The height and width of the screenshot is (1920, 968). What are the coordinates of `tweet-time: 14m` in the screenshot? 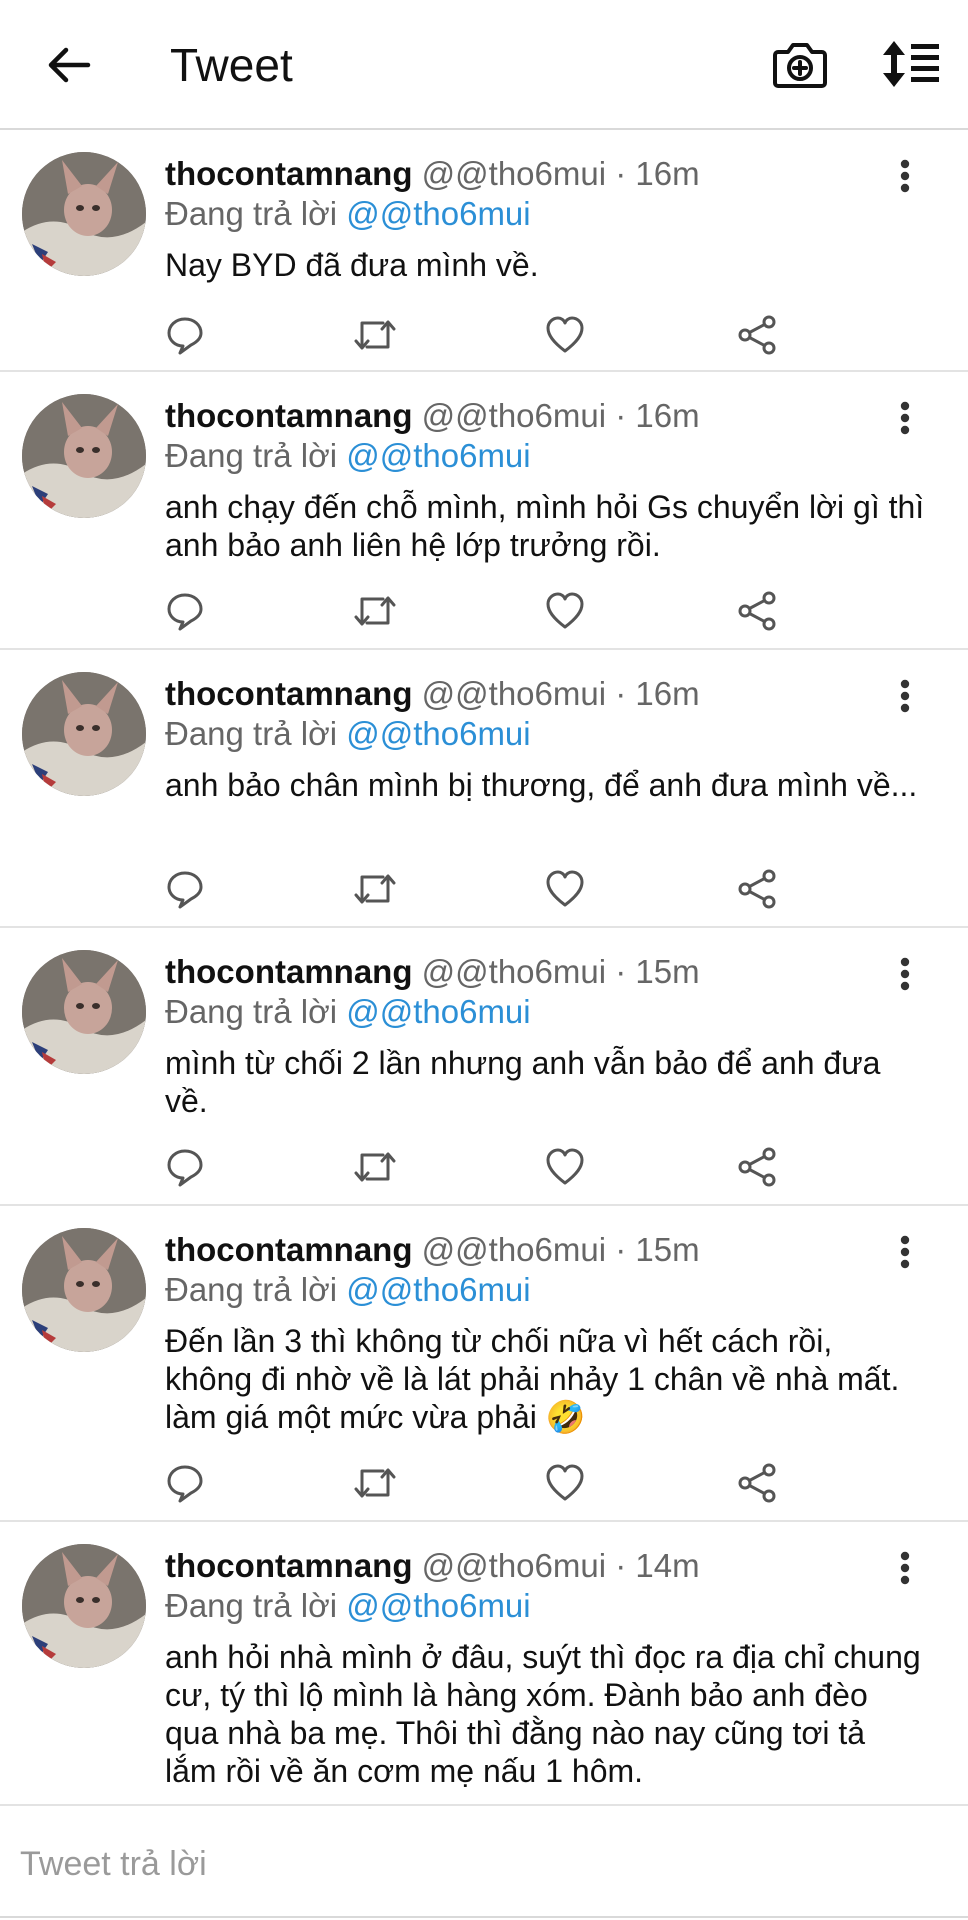 It's located at (667, 1565).